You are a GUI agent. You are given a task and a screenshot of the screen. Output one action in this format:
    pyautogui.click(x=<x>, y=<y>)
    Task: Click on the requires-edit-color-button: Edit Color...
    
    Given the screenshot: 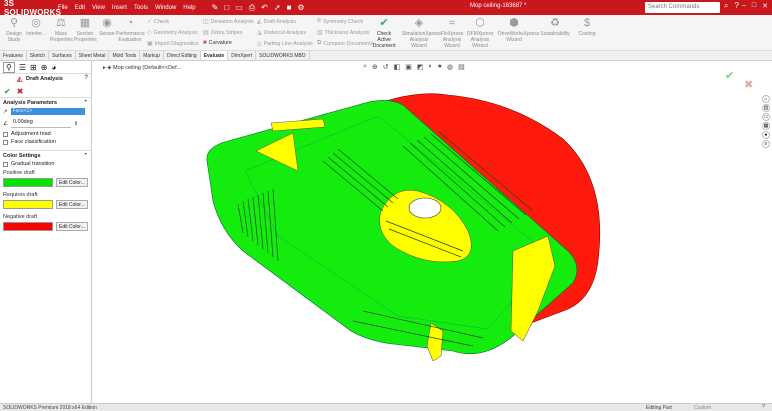 What is the action you would take?
    pyautogui.click(x=72, y=204)
    